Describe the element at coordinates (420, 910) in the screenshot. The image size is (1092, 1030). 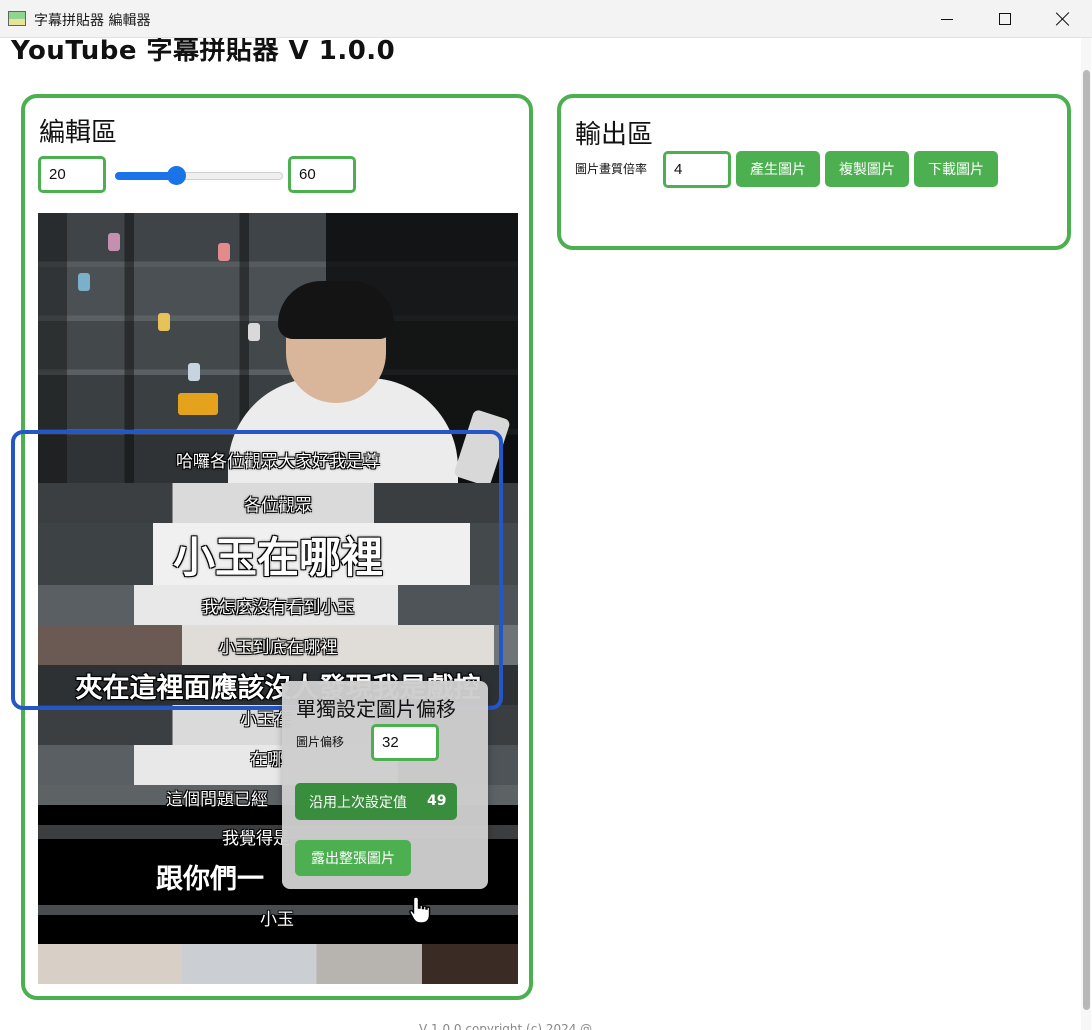
I see `hand-pointer-icon` at that location.